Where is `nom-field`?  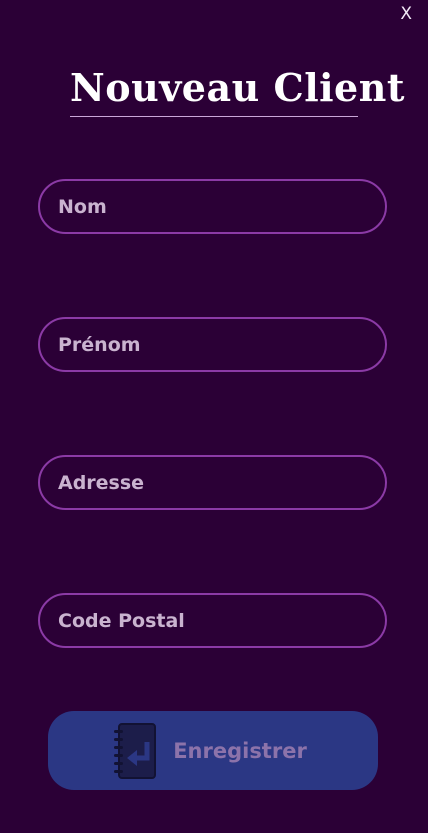
nom-field is located at coordinates (212, 206).